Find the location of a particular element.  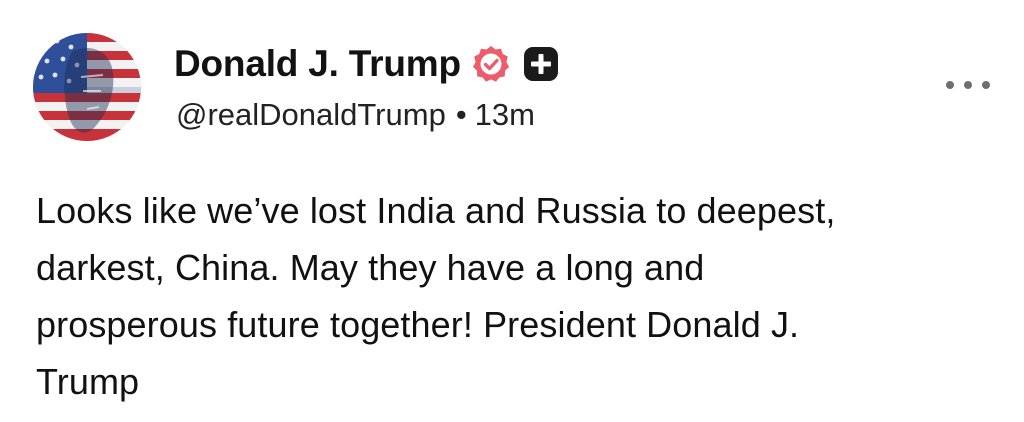

author-display-name: Donald J. Trump is located at coordinates (317, 64).